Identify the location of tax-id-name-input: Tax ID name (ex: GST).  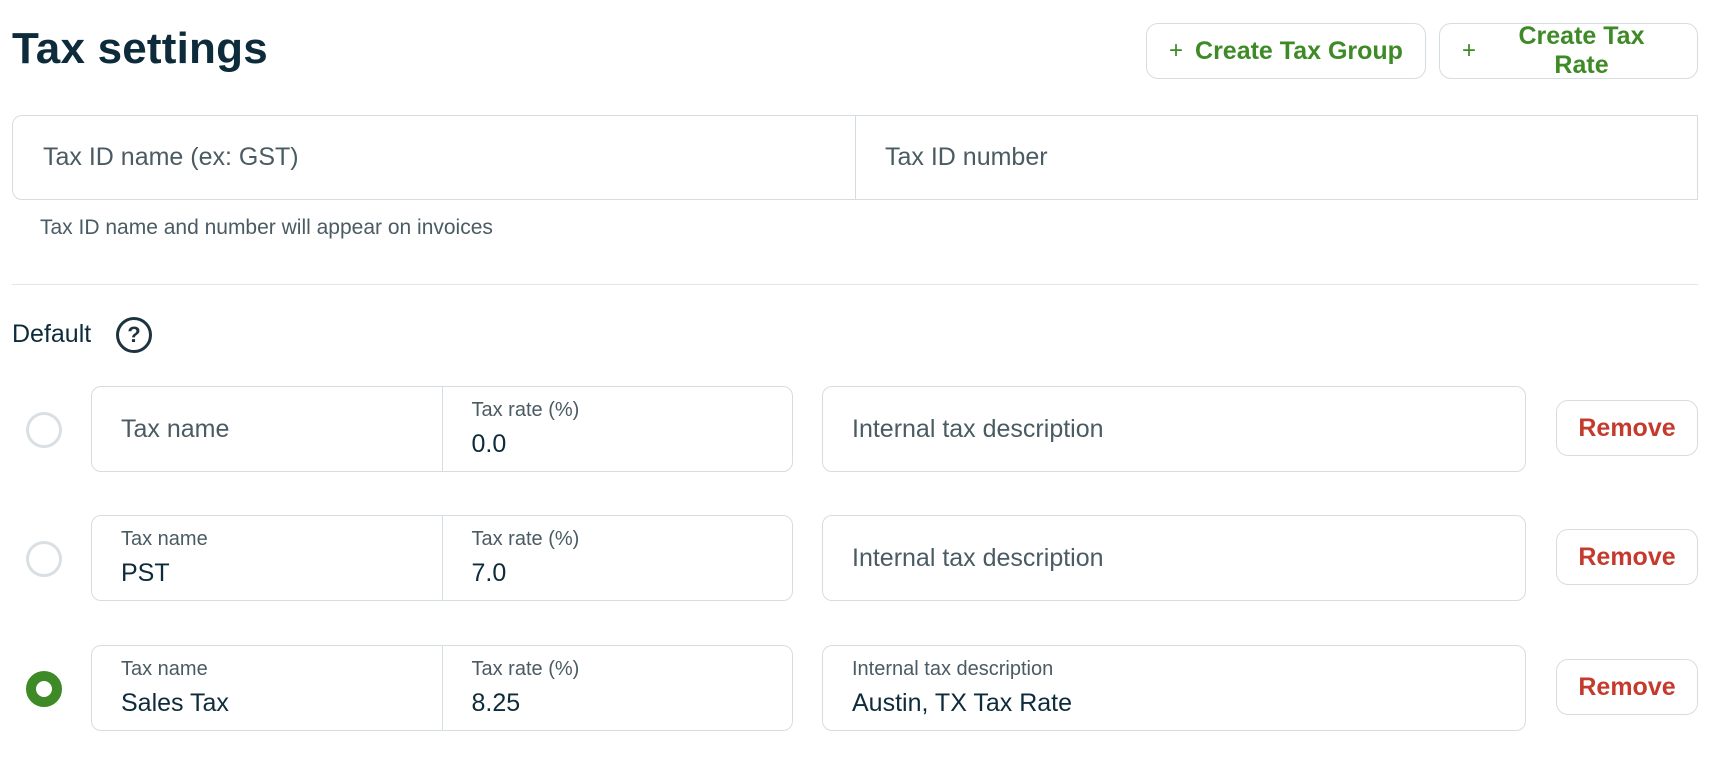
(434, 157).